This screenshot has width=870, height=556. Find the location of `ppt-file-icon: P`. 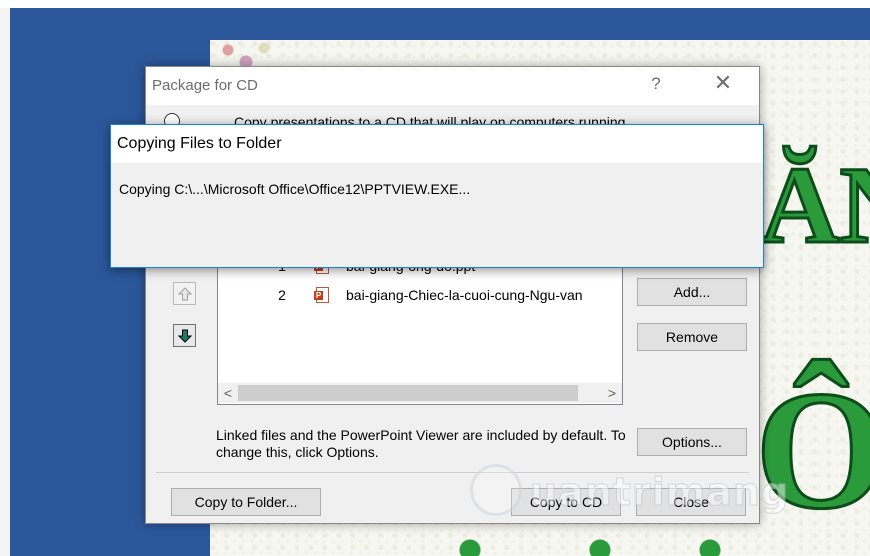

ppt-file-icon: P is located at coordinates (322, 295).